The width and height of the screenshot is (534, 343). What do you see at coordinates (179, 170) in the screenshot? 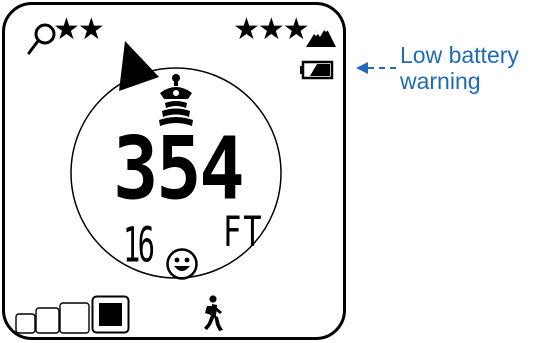
I see `distance-value: 354` at bounding box center [179, 170].